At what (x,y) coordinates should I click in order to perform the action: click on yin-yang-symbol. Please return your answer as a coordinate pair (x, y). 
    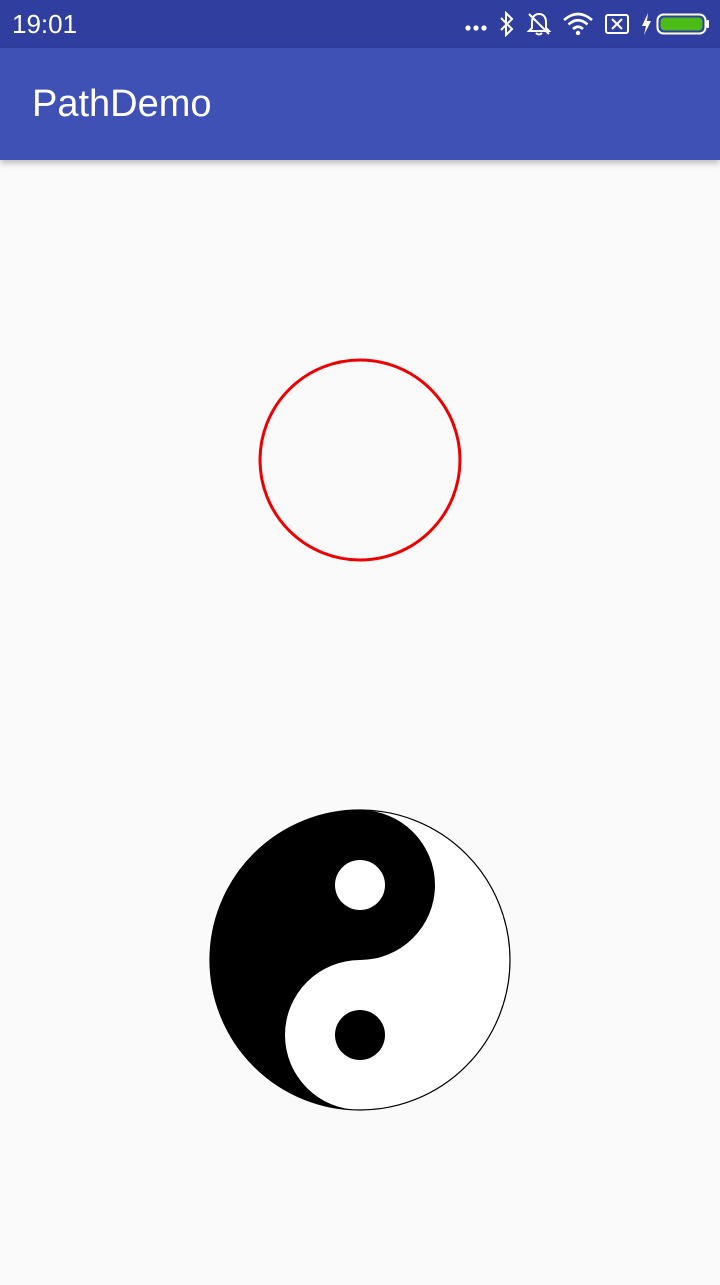
    Looking at the image, I should click on (360, 960).